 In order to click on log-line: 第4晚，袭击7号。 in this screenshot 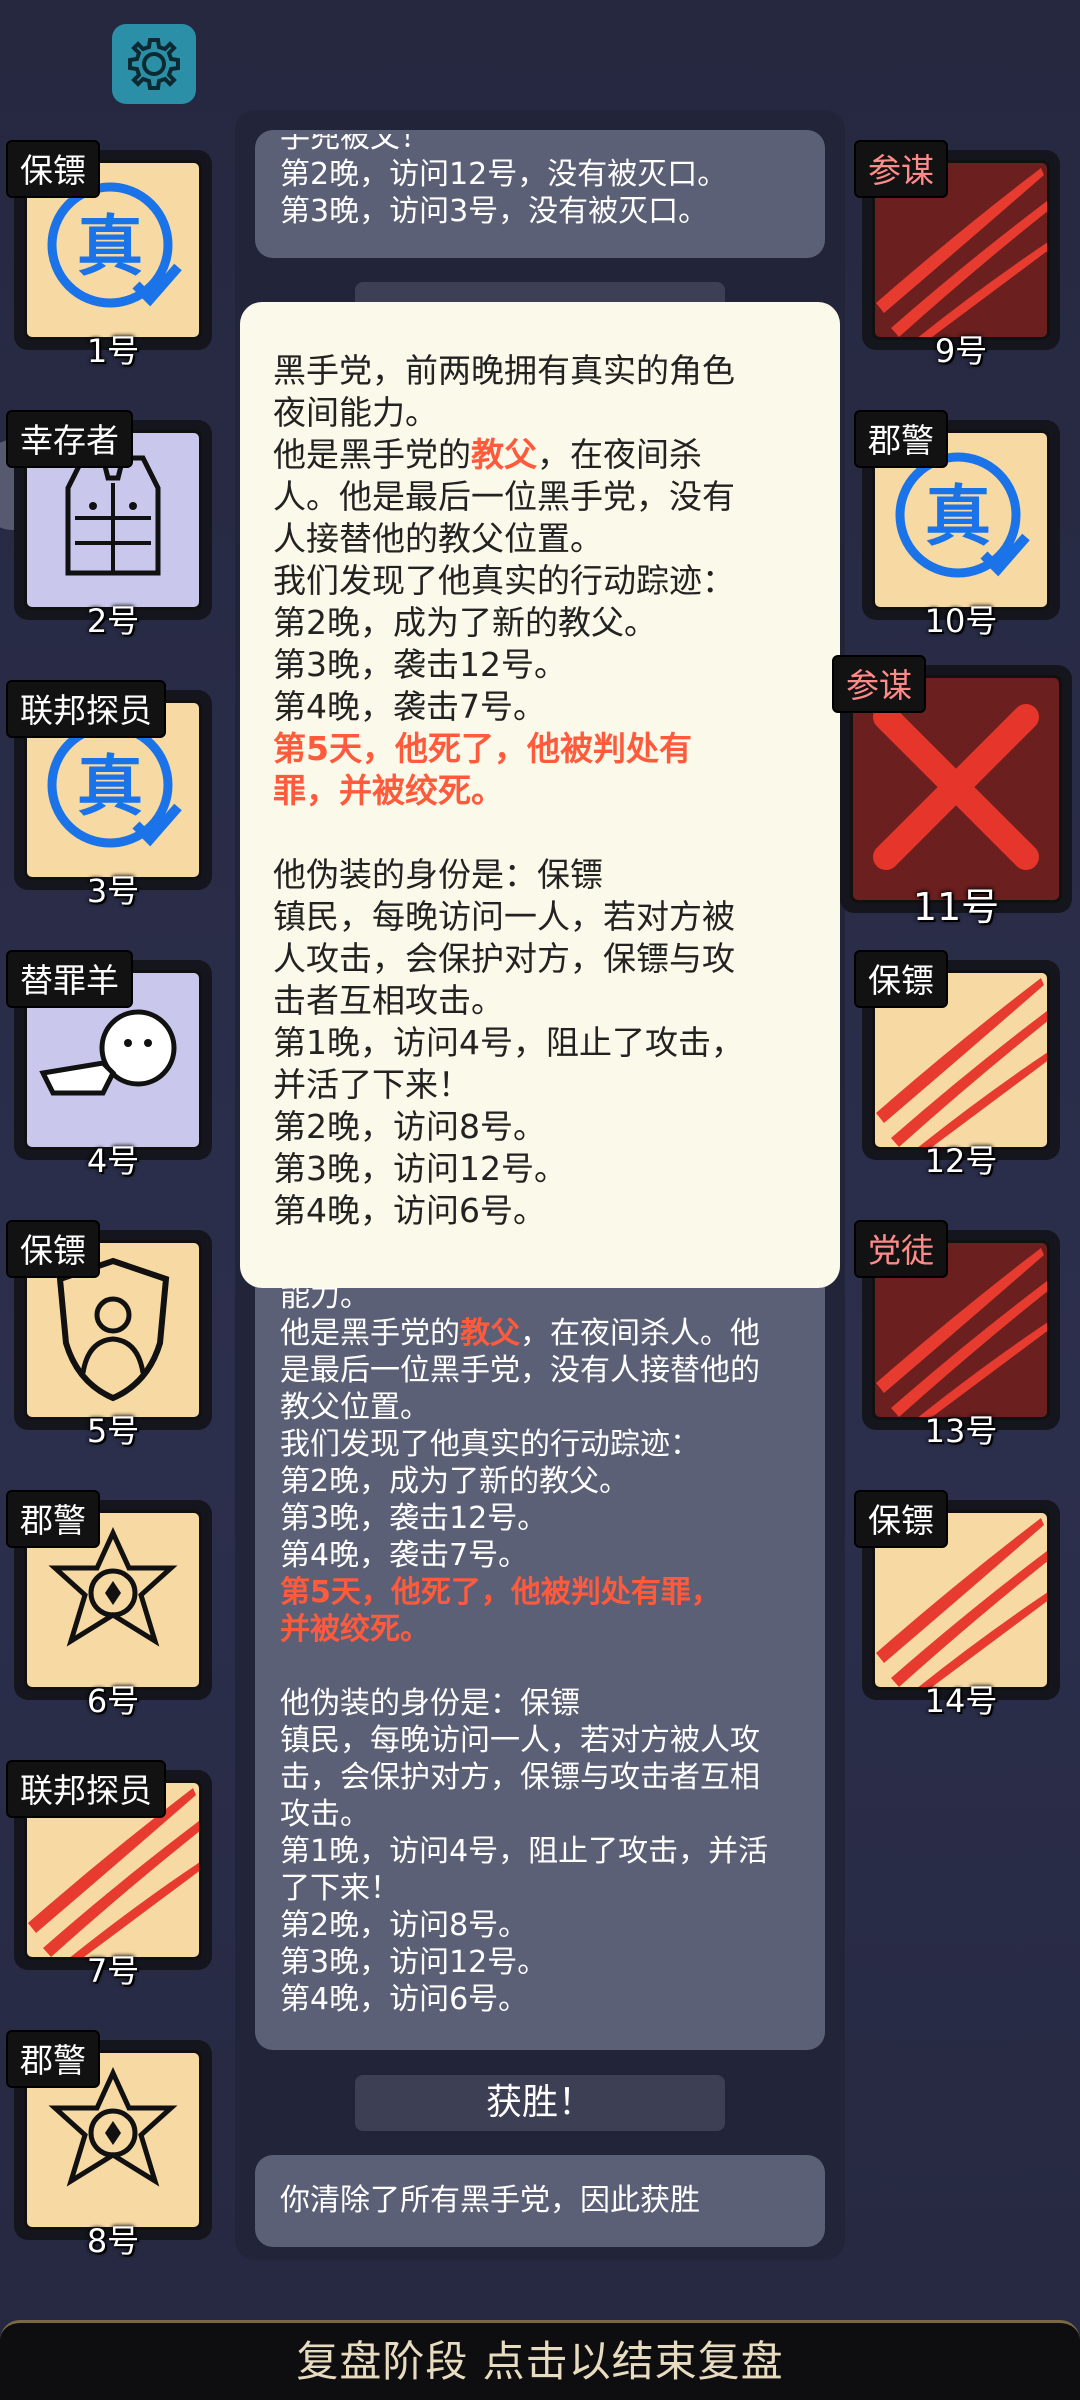, I will do `click(404, 1555)`.